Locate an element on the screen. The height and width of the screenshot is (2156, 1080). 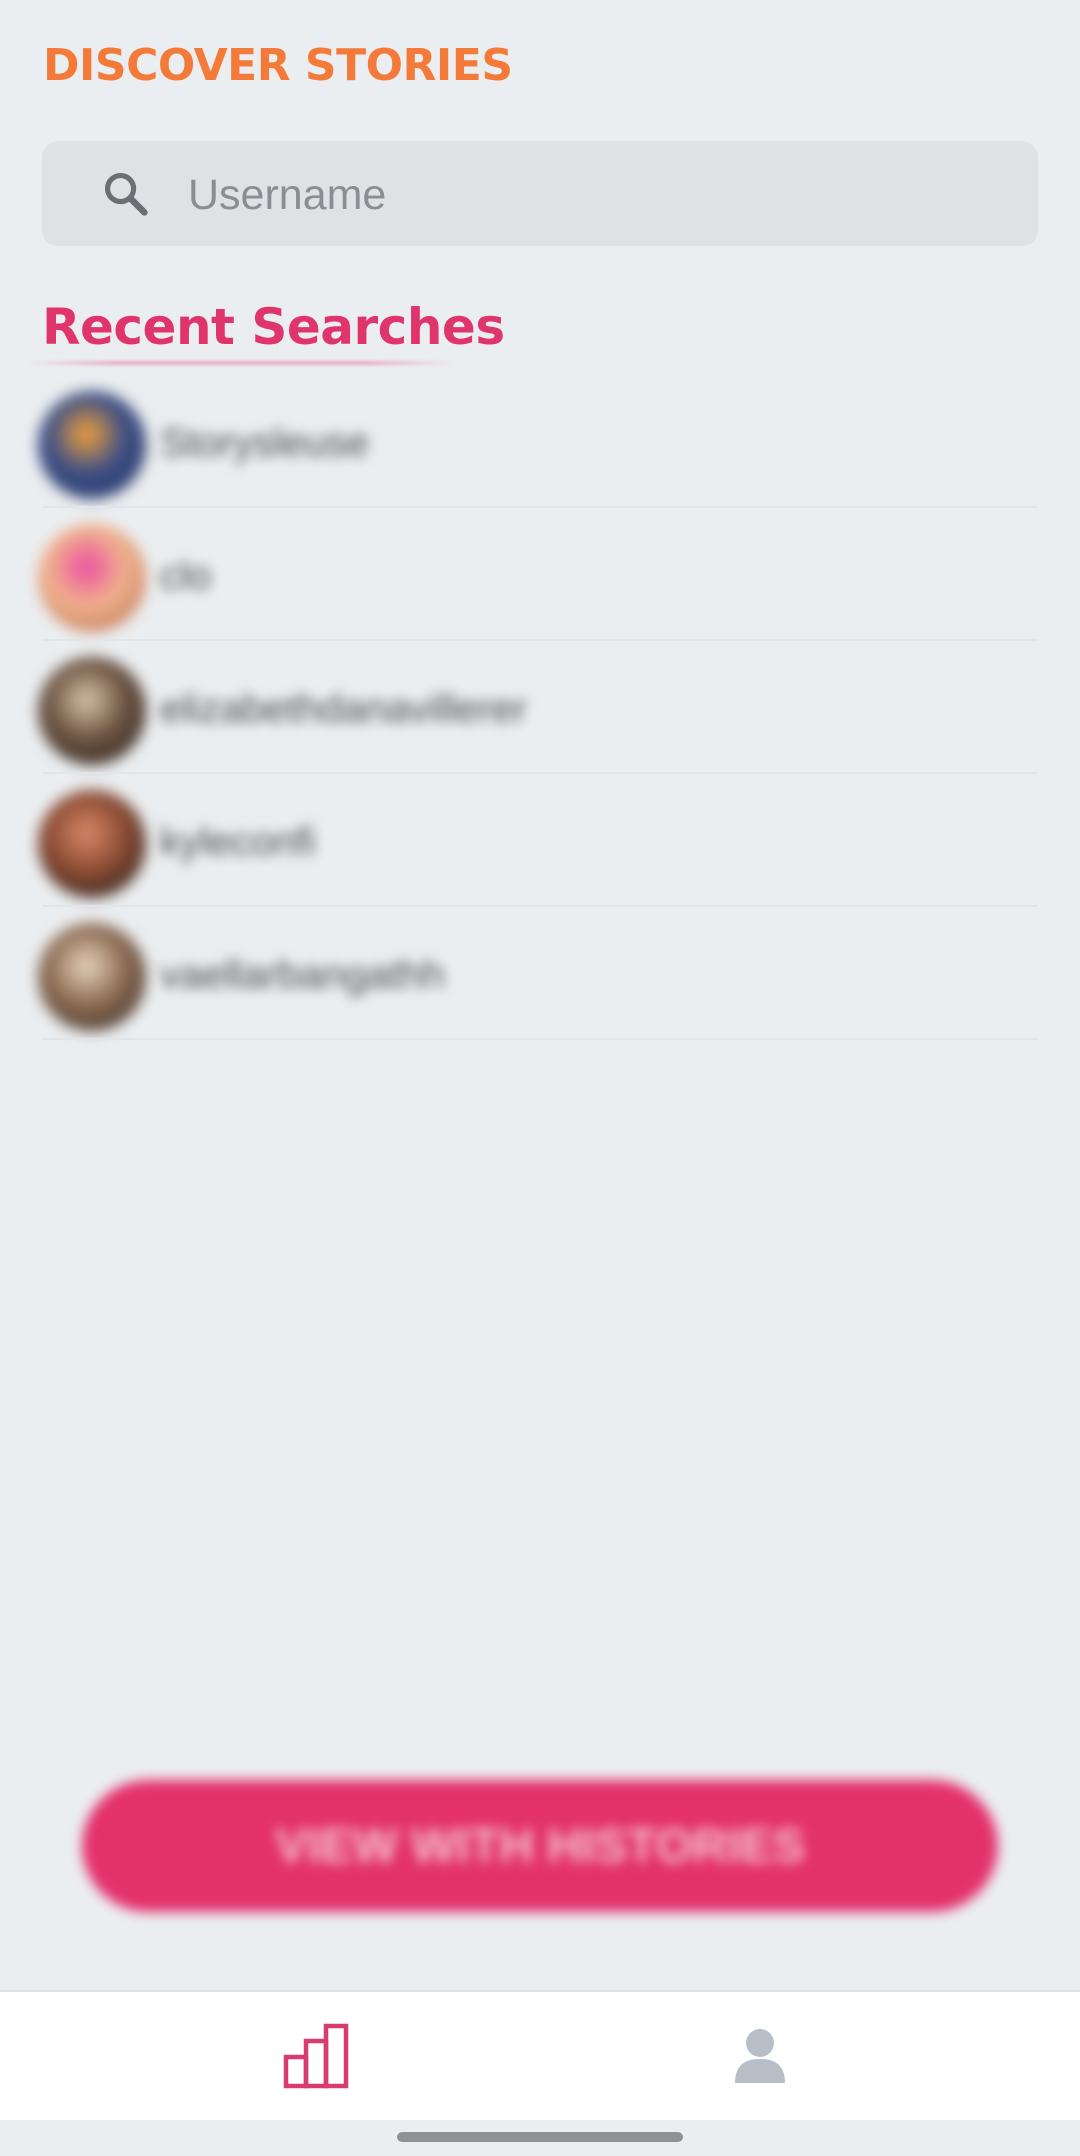
search-input is located at coordinates (598, 195).